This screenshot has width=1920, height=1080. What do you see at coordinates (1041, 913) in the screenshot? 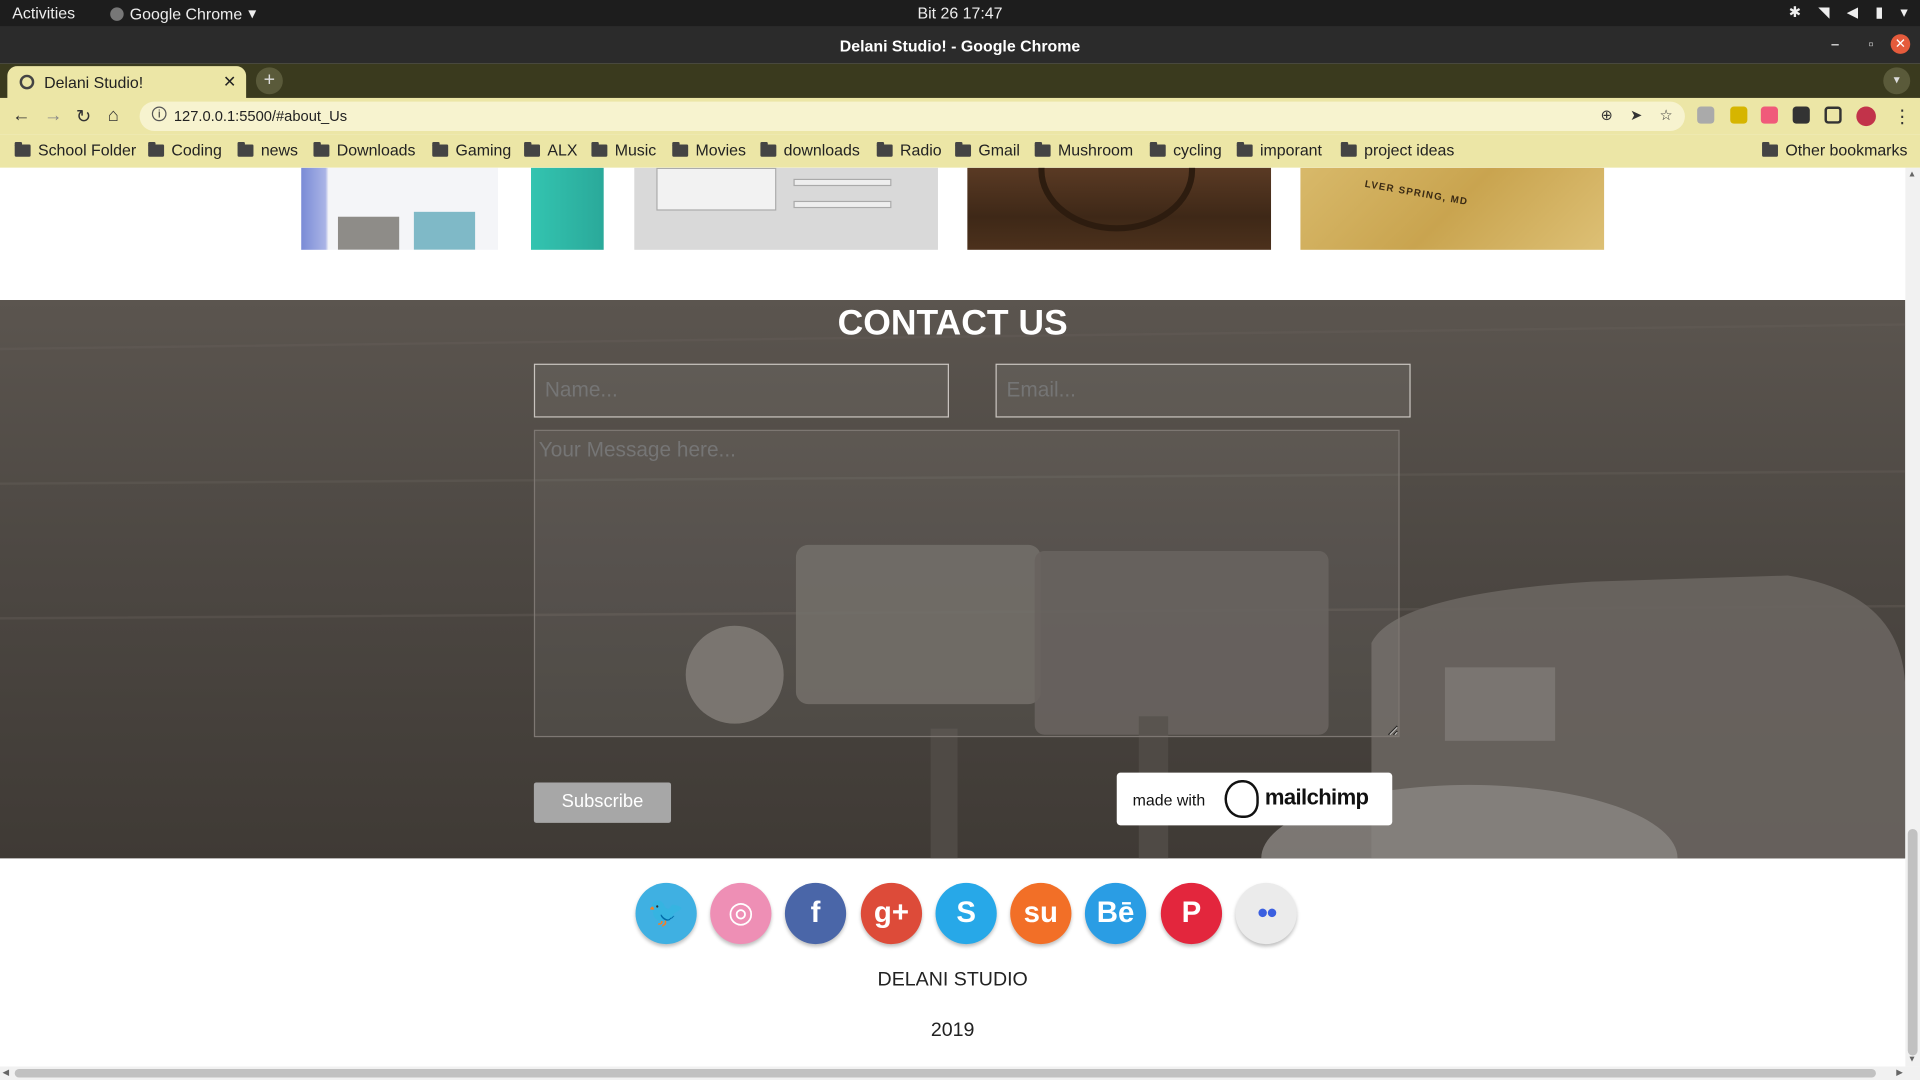
I see `stumbleupon-icon: su` at bounding box center [1041, 913].